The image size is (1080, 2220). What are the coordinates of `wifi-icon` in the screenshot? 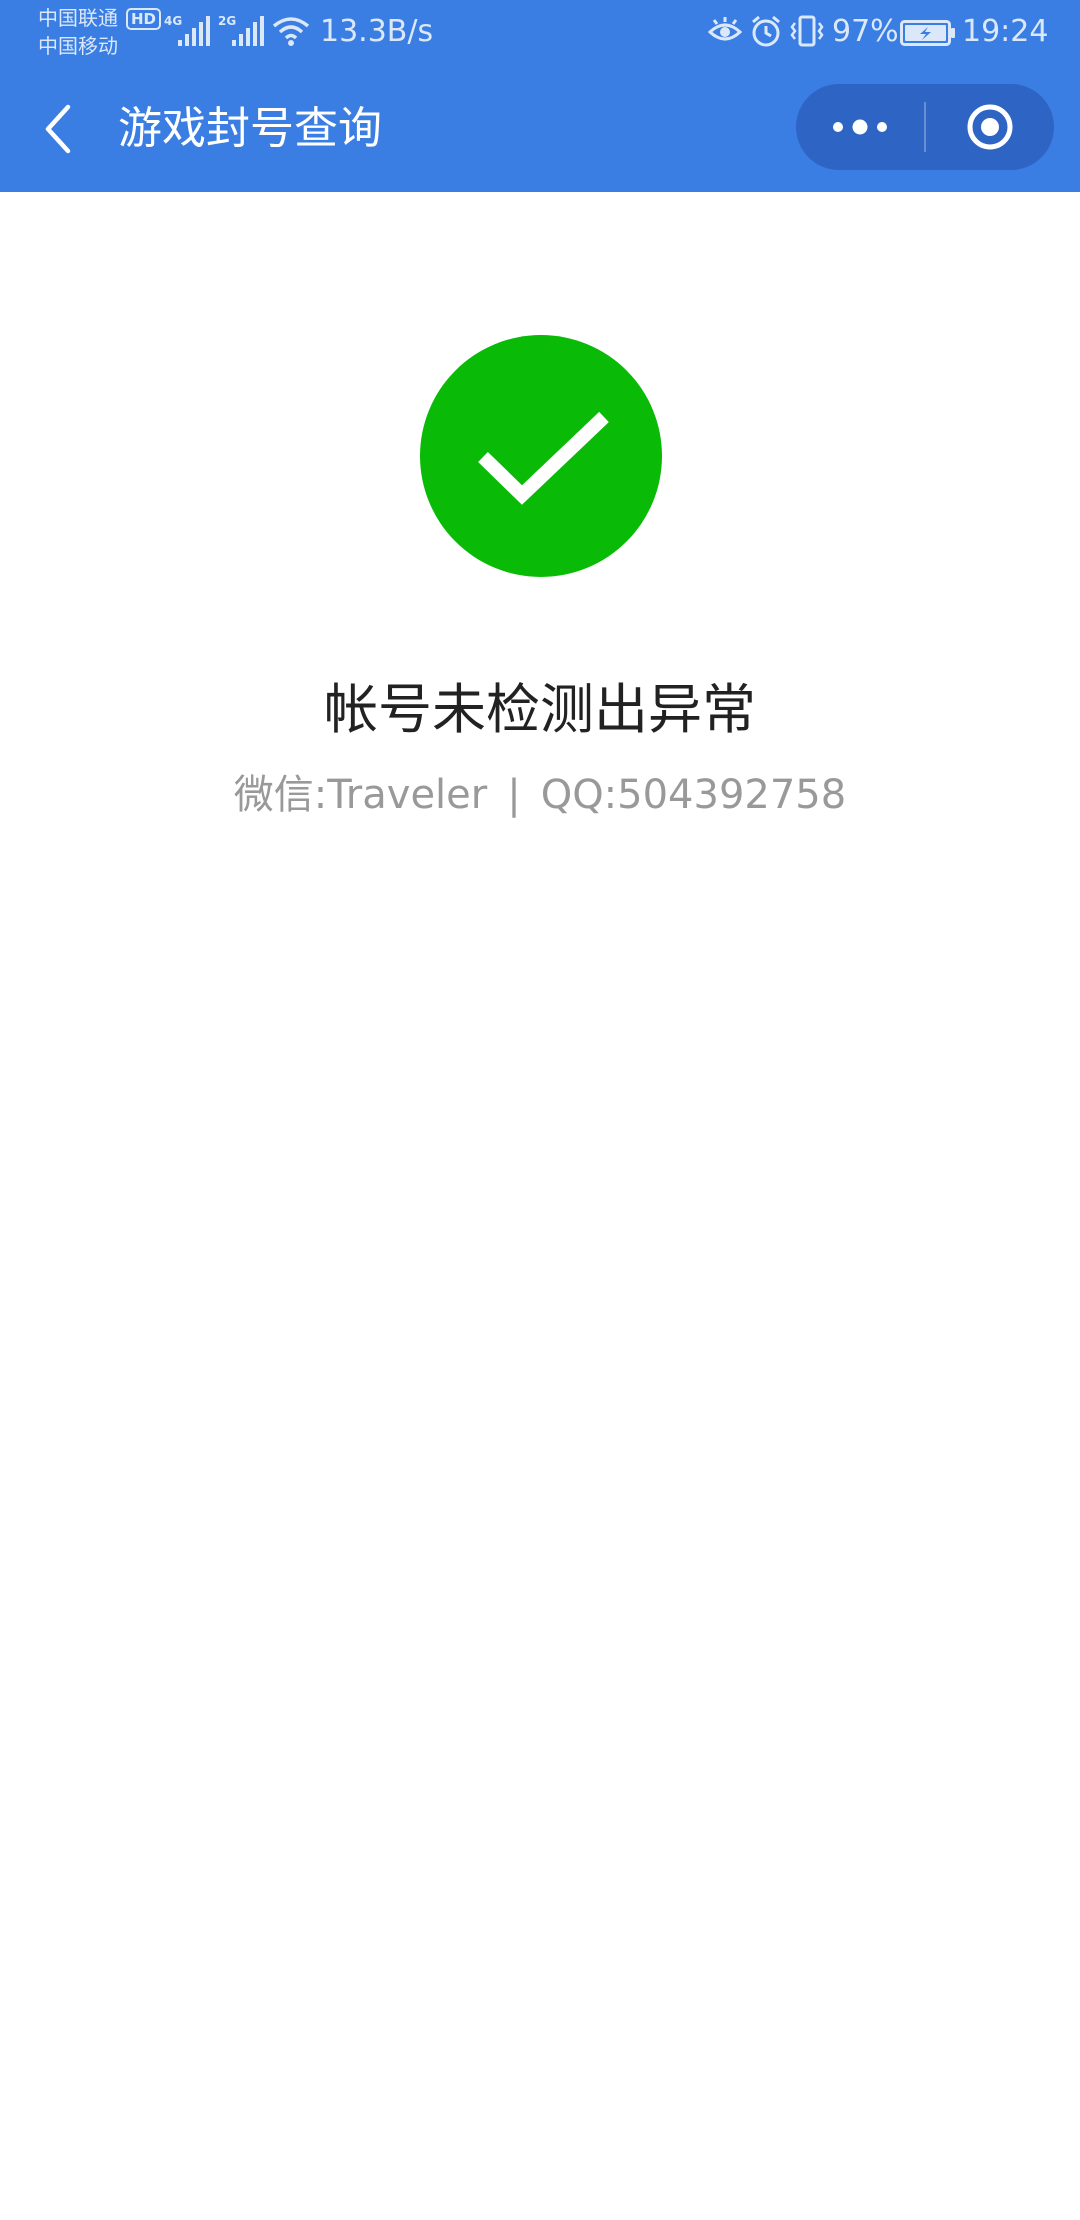 It's located at (291, 31).